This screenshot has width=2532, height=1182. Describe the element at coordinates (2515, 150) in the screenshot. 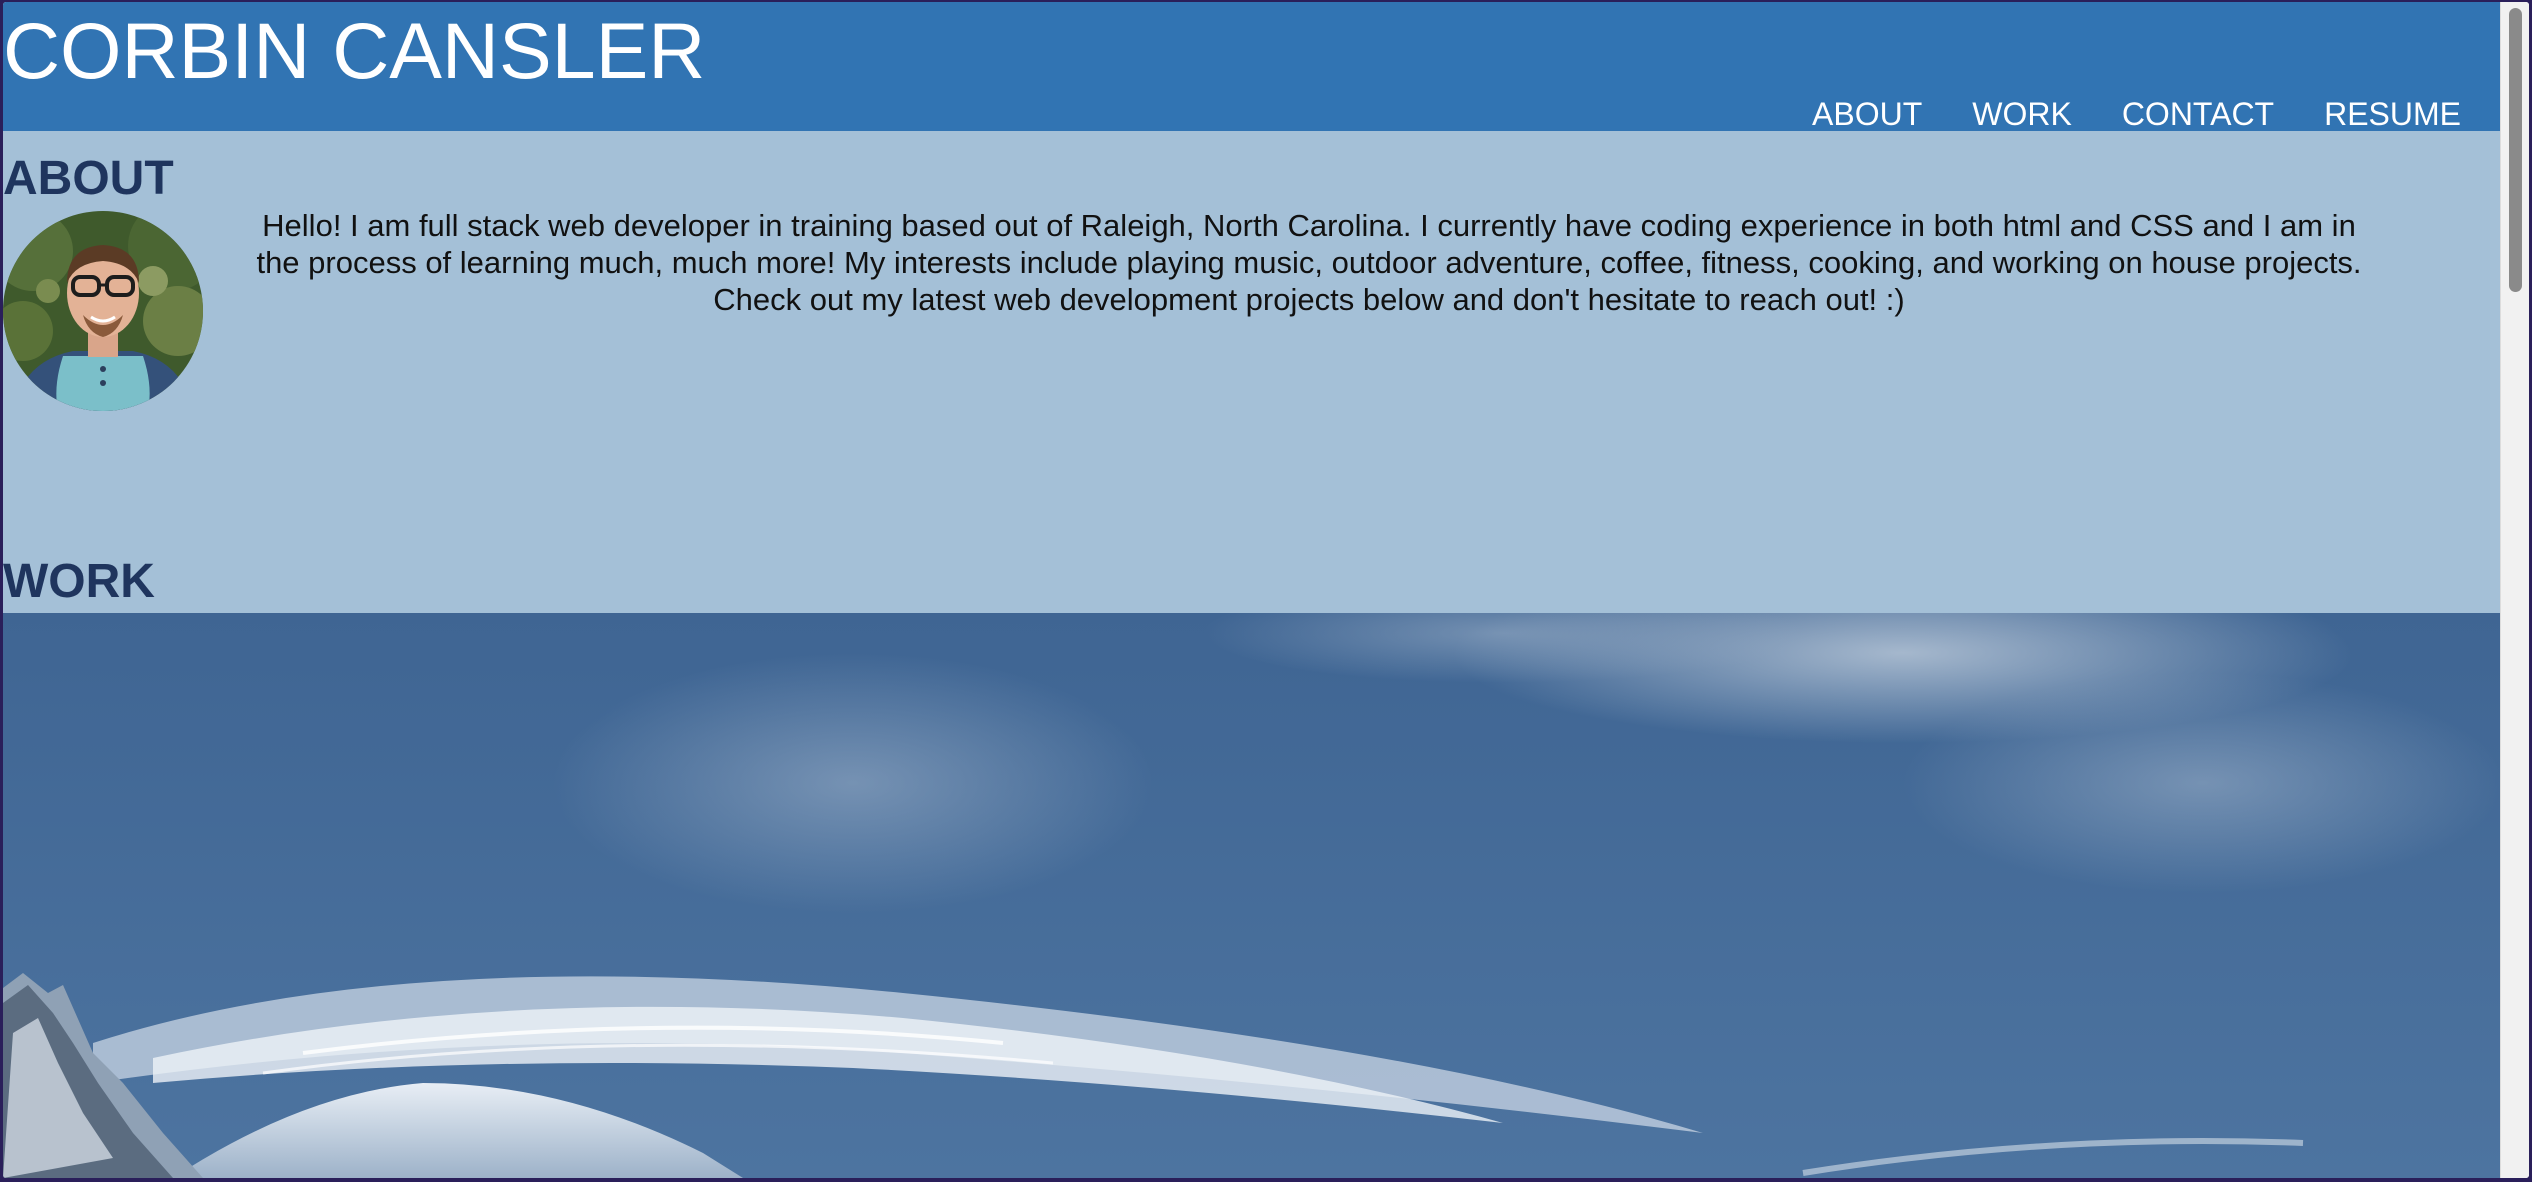

I see `scrollbar-thumb` at that location.